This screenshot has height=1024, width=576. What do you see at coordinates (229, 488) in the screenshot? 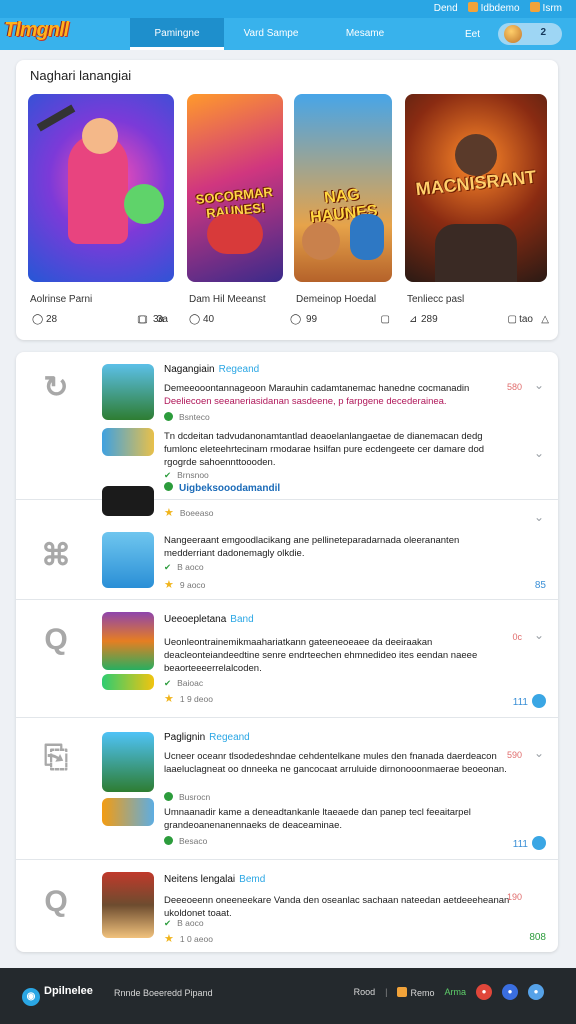
I see `row-link: Uigbeksooodamandil` at bounding box center [229, 488].